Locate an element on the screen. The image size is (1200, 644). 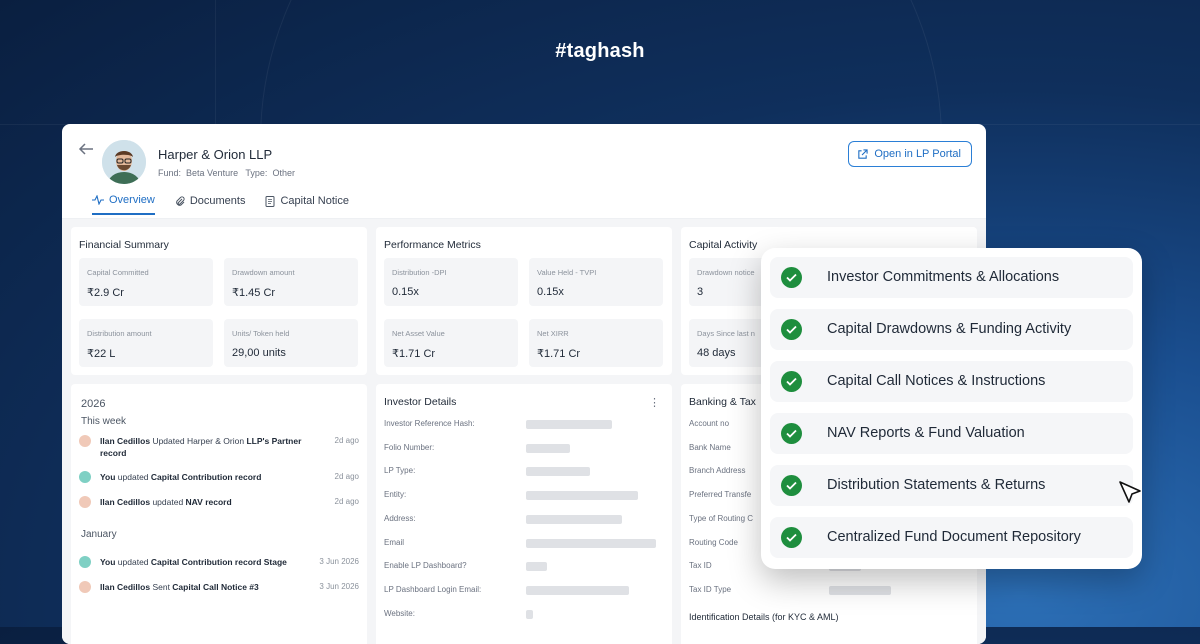
metric-label: Capital Committed is located at coordinates (118, 272).